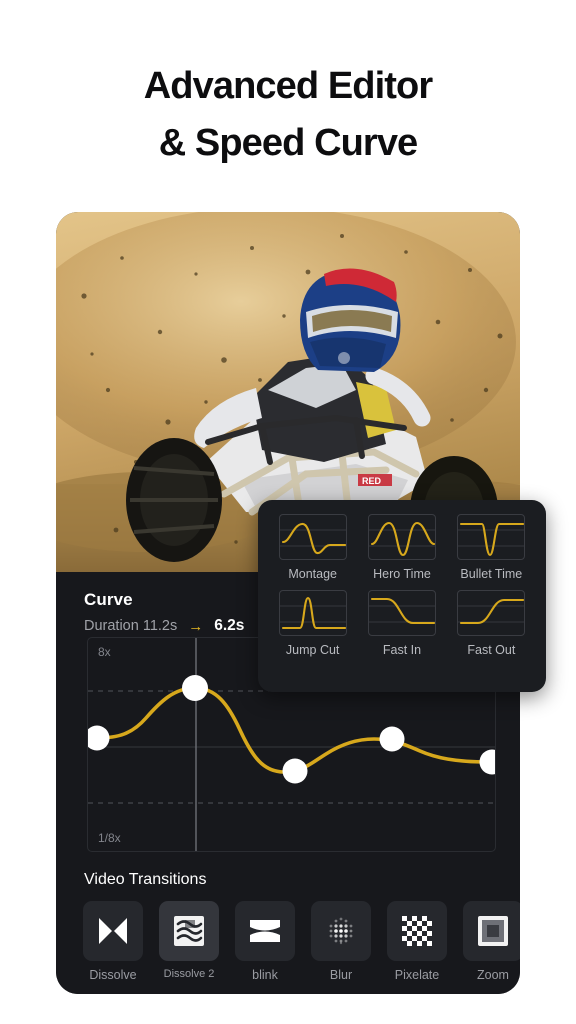 The height and width of the screenshot is (1024, 576). I want to click on preset-item-fast-out: Fast Out, so click(491, 623).